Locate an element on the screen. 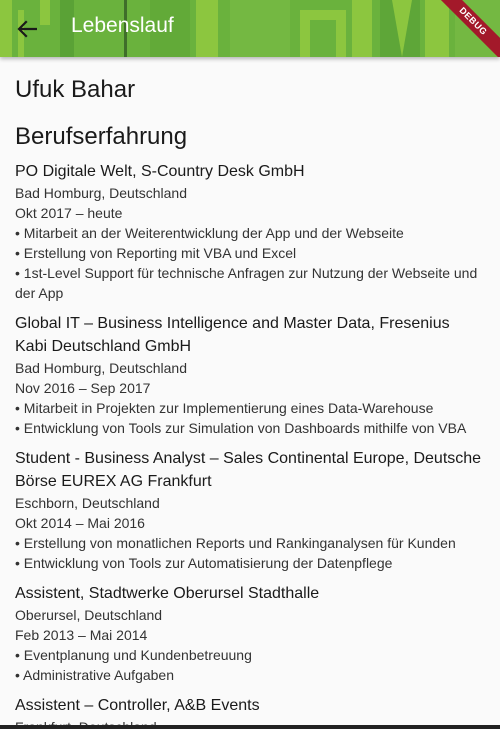 The width and height of the screenshot is (500, 729). page-title: Lebenslauf is located at coordinates (122, 25).